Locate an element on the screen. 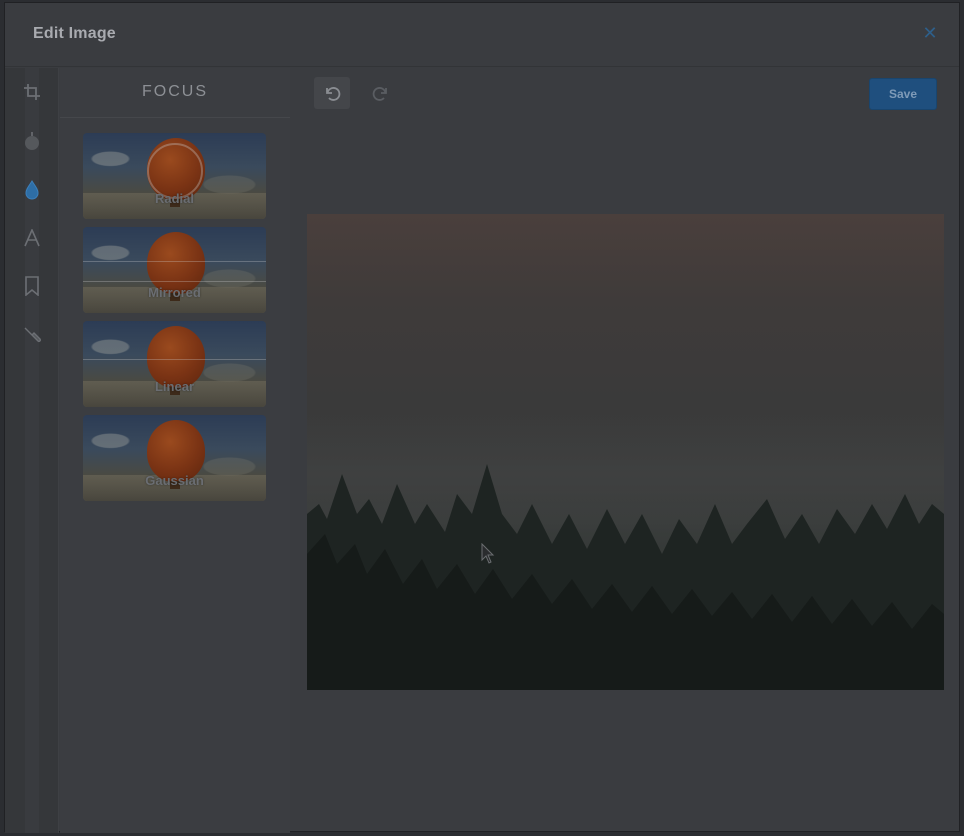 The height and width of the screenshot is (836, 964). undo-icon is located at coordinates (333, 94).